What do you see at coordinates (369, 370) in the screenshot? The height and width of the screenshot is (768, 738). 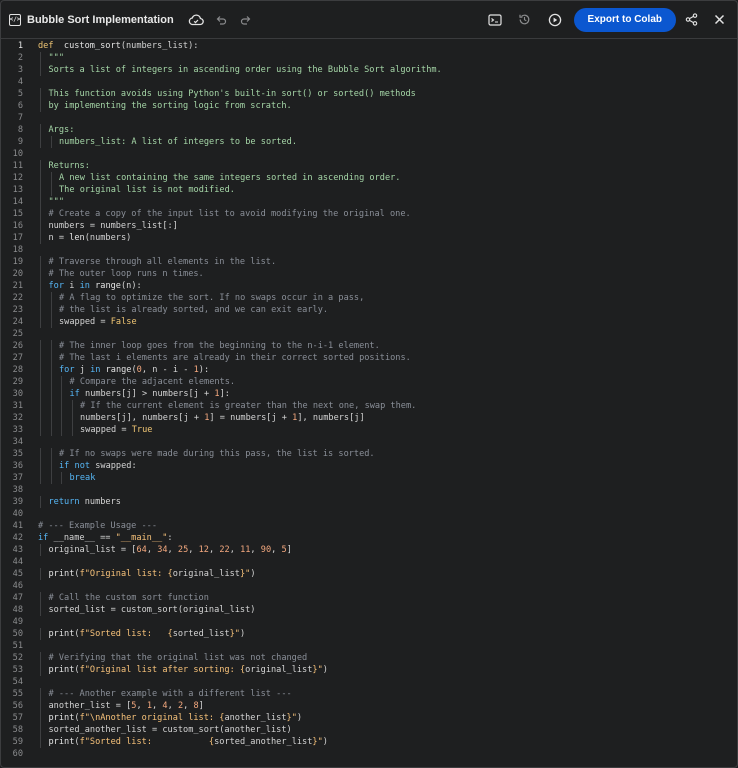 I see `code-line: 28 for j in range(0, n - i - 1):` at bounding box center [369, 370].